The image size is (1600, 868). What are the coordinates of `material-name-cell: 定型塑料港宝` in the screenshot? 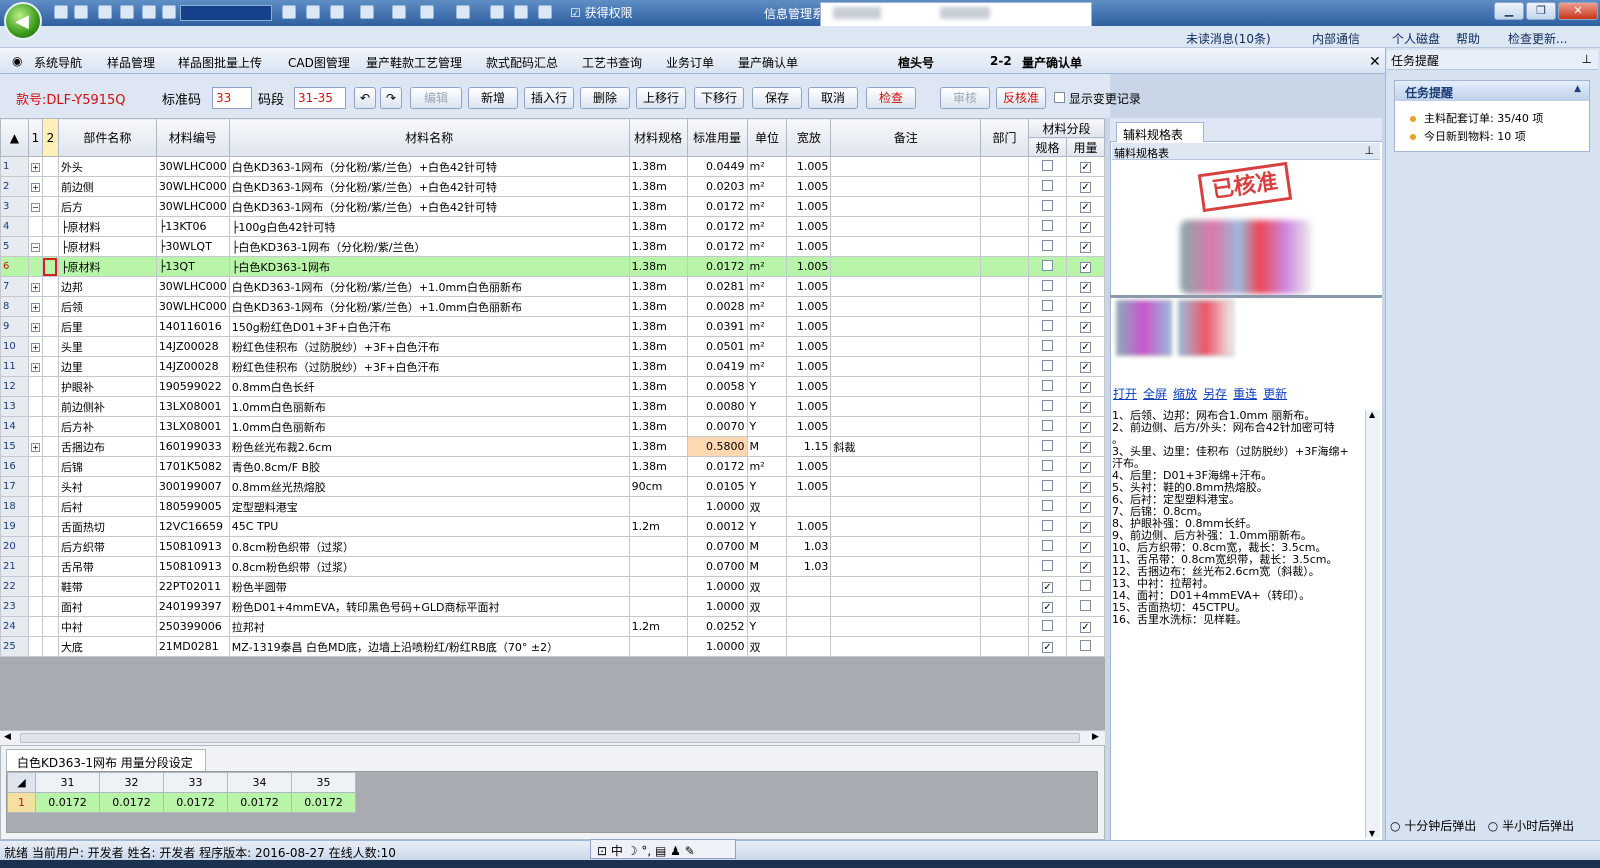 It's located at (429, 506).